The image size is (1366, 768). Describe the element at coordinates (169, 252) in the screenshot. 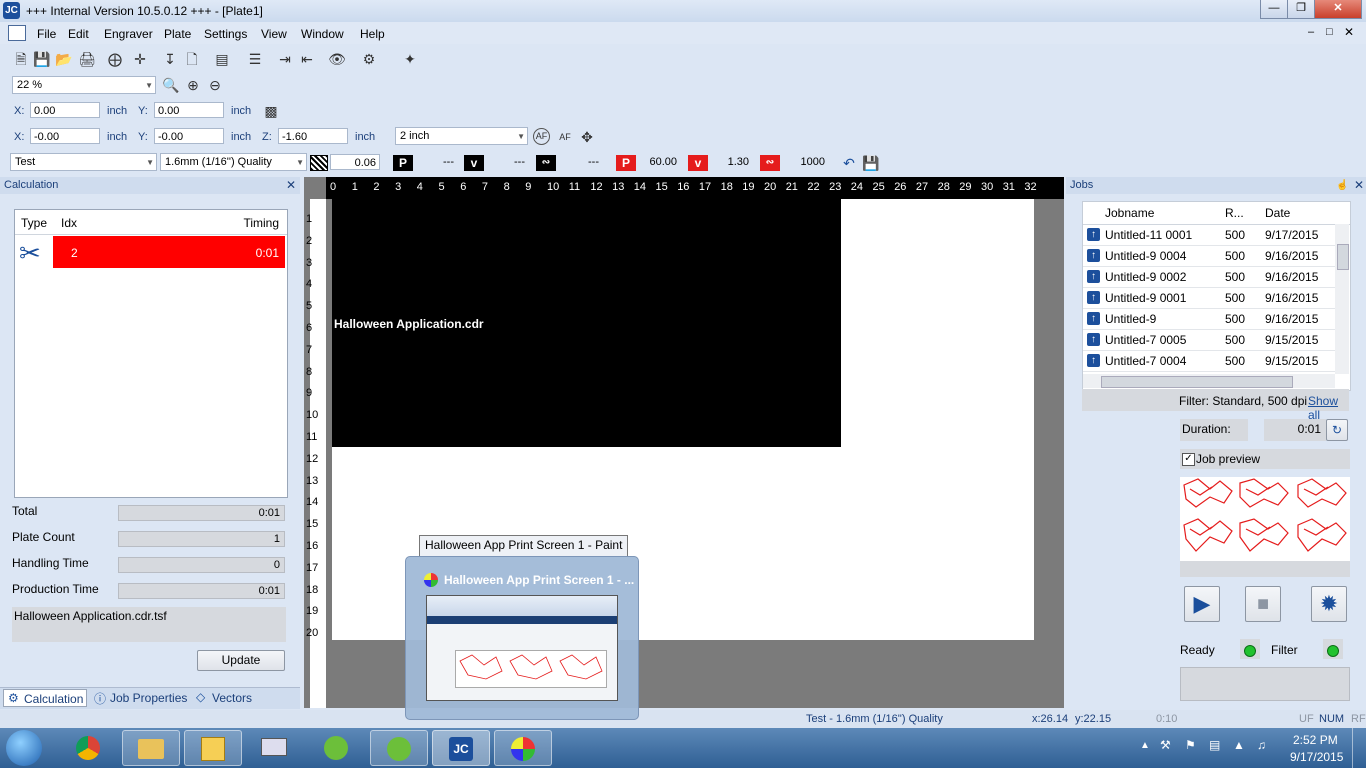

I see `table-row: 2 0:01` at that location.